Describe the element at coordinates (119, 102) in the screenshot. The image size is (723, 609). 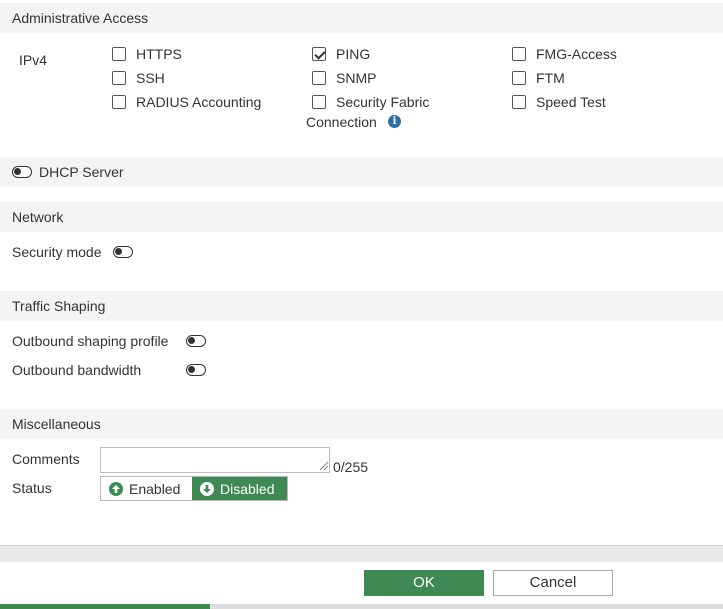
I see `radius-accounting-checkbox` at that location.